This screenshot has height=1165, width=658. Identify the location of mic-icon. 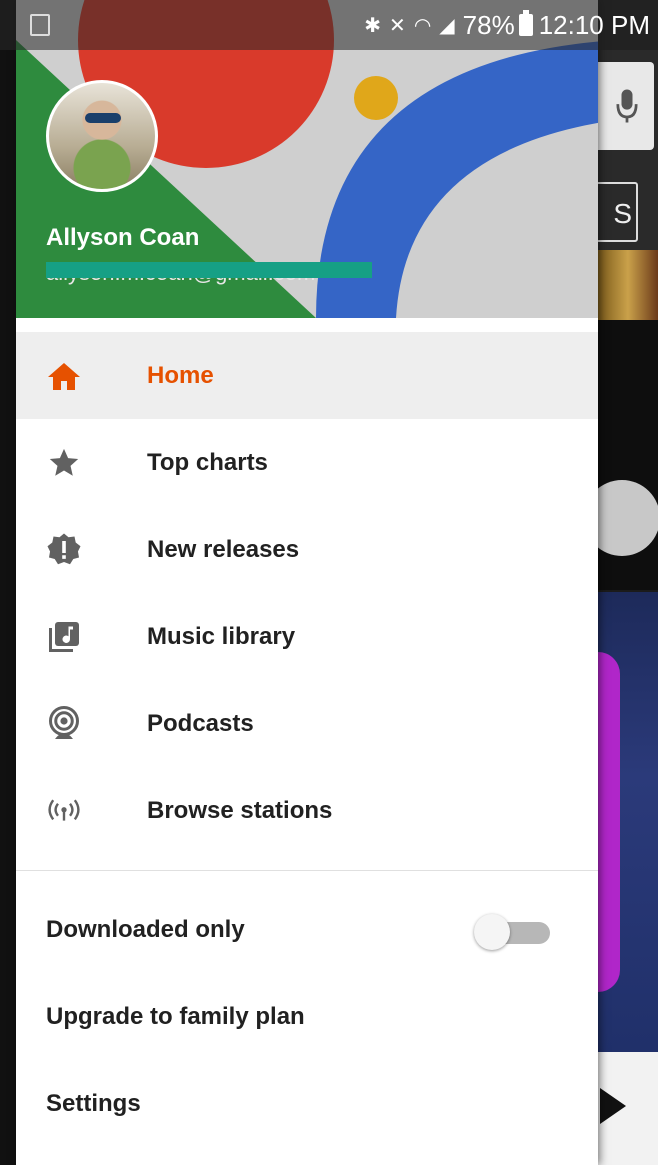
(627, 106).